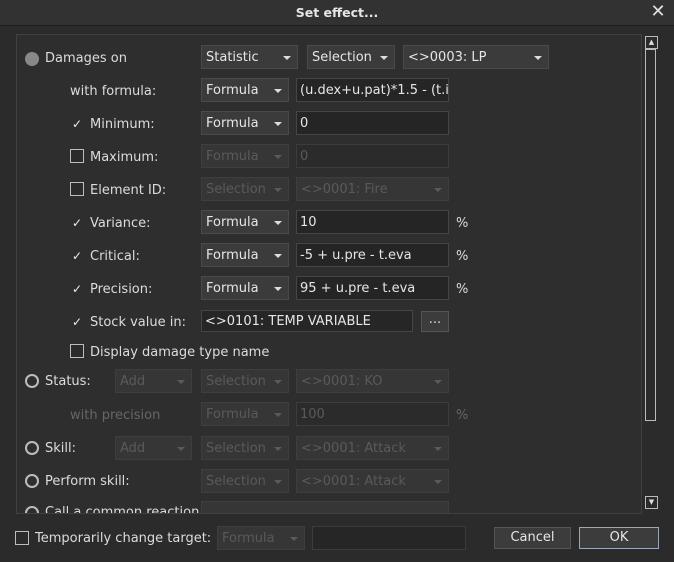 The width and height of the screenshot is (674, 562). I want to click on perform-skill-mode-select: Selection, so click(245, 481).